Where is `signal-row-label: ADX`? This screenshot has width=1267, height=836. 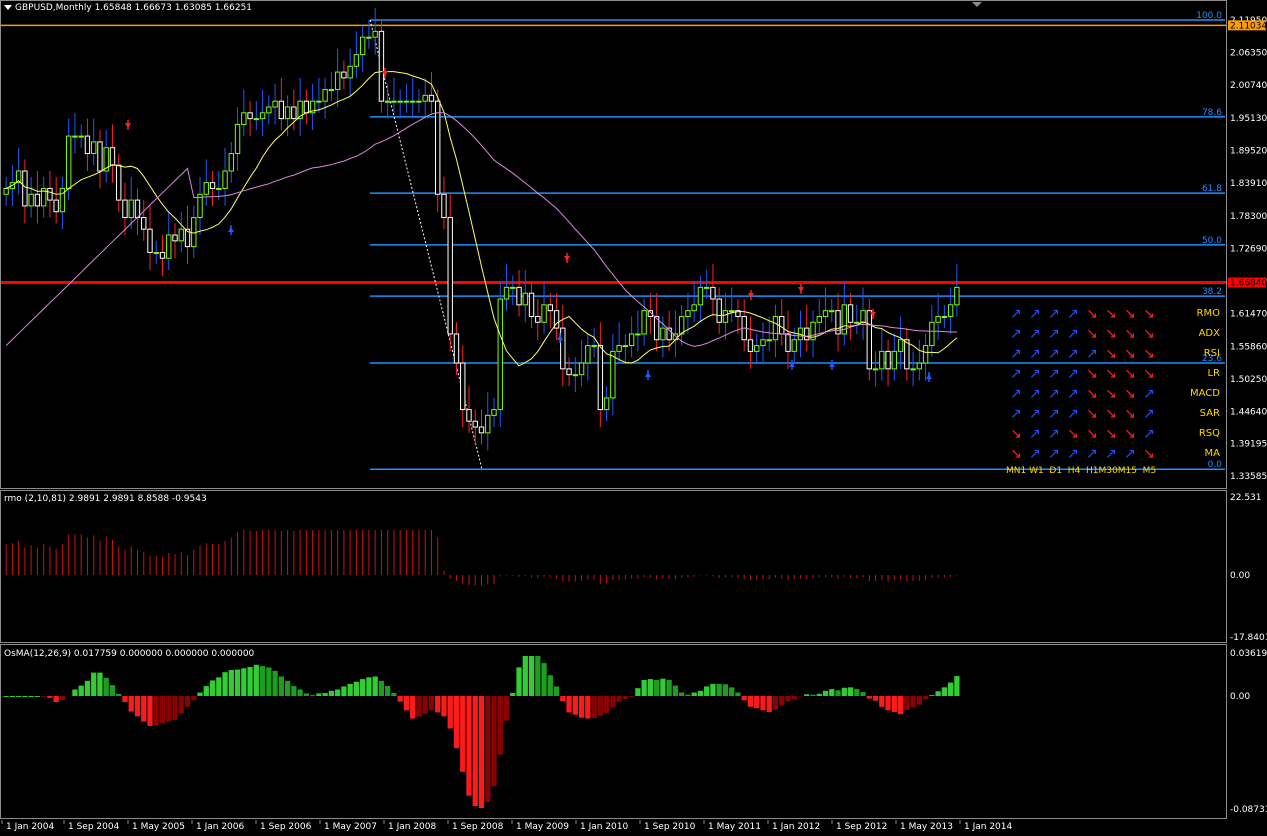
signal-row-label: ADX is located at coordinates (1209, 333).